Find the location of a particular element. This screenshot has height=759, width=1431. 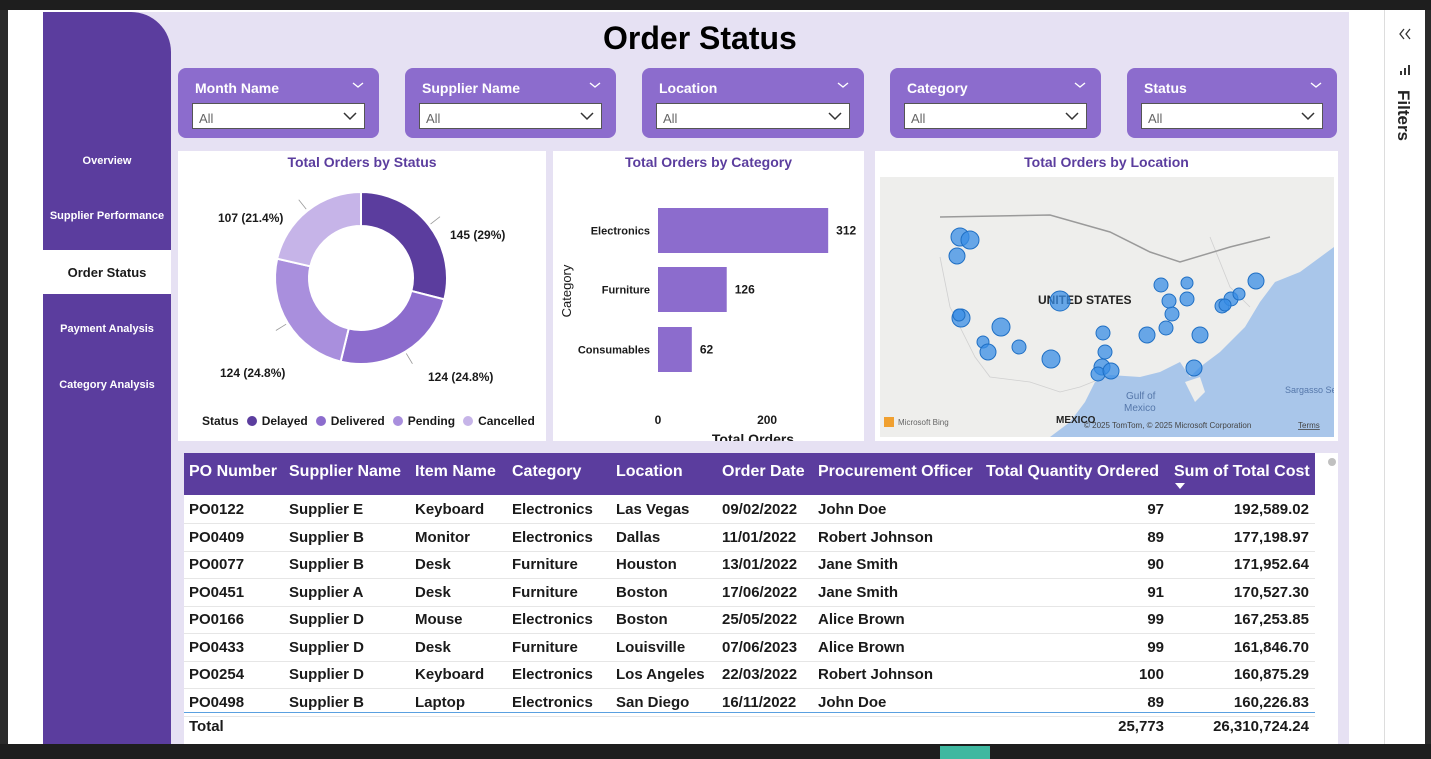

legend-label-delivered: Delivered is located at coordinates (358, 421).